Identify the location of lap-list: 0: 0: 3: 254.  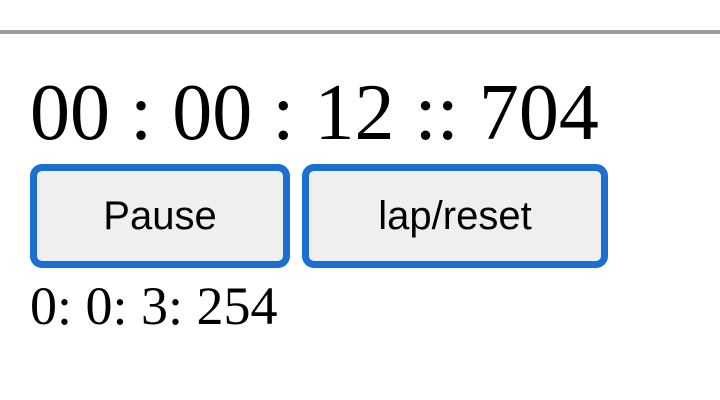
(154, 306).